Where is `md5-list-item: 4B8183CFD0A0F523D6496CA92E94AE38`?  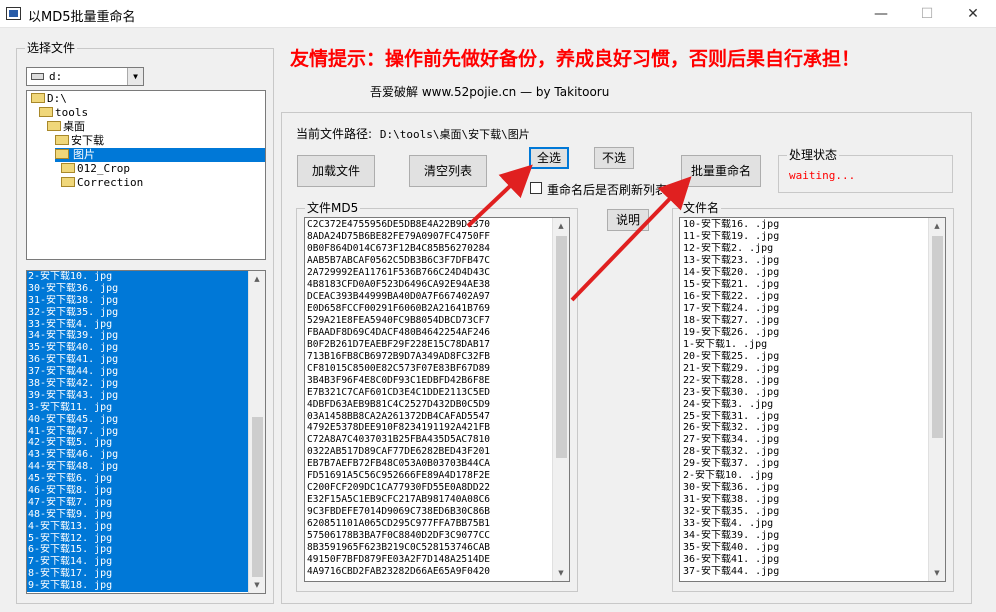
md5-list-item: 4B8183CFD0A0F523D6496CA92E94AE38 is located at coordinates (431, 285).